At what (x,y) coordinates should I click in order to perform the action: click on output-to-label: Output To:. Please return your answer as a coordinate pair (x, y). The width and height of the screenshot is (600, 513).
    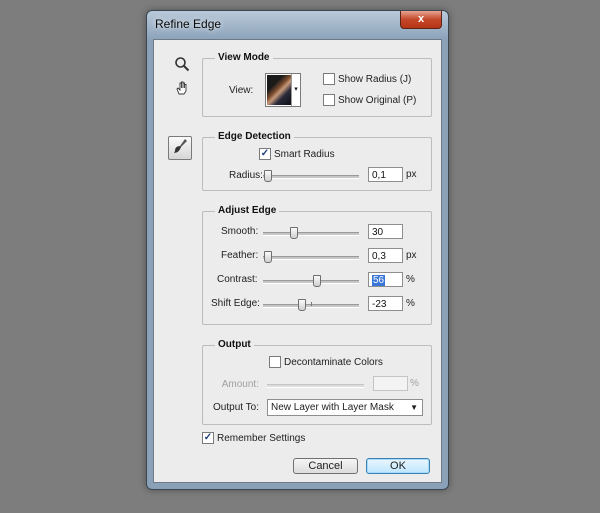
    Looking at the image, I should click on (236, 407).